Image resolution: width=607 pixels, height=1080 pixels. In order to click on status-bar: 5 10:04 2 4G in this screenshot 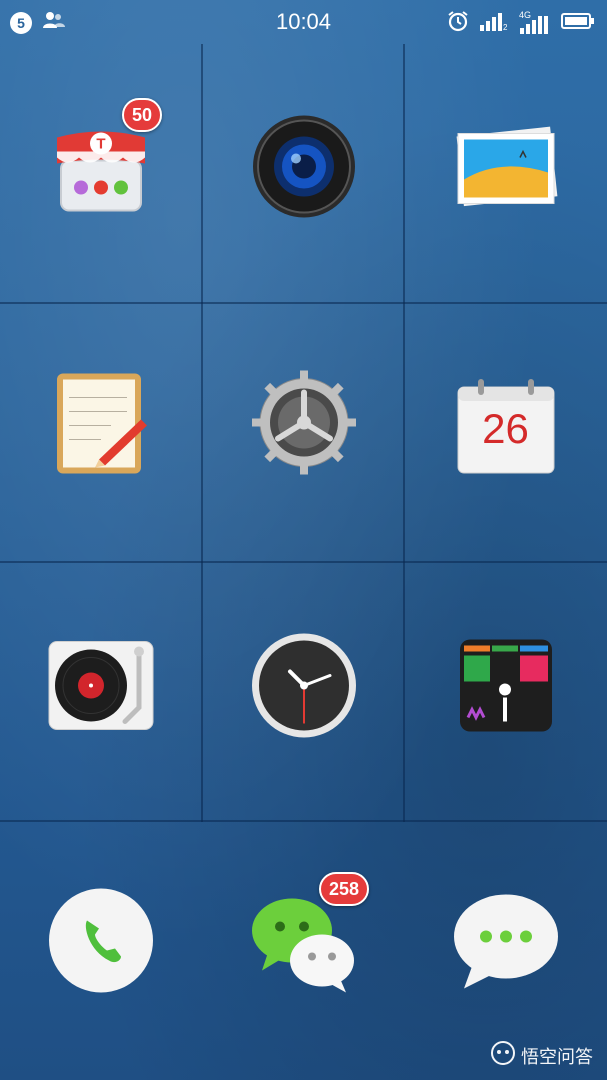, I will do `click(303, 22)`.